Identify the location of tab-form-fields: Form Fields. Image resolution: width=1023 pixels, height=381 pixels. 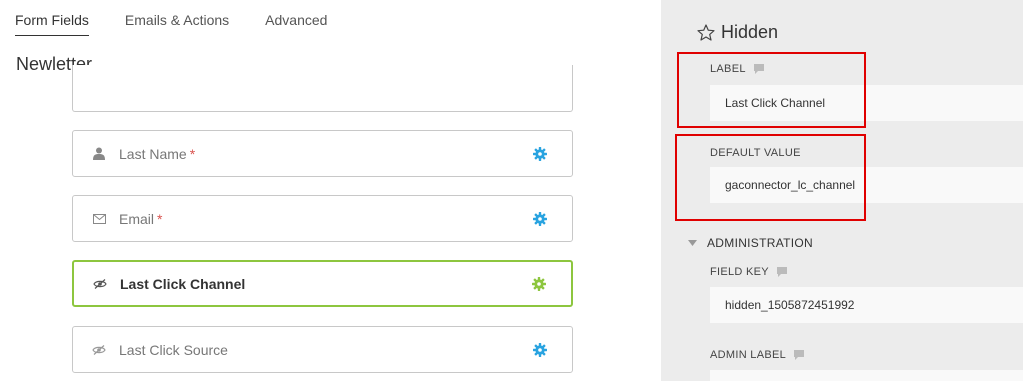
(52, 18).